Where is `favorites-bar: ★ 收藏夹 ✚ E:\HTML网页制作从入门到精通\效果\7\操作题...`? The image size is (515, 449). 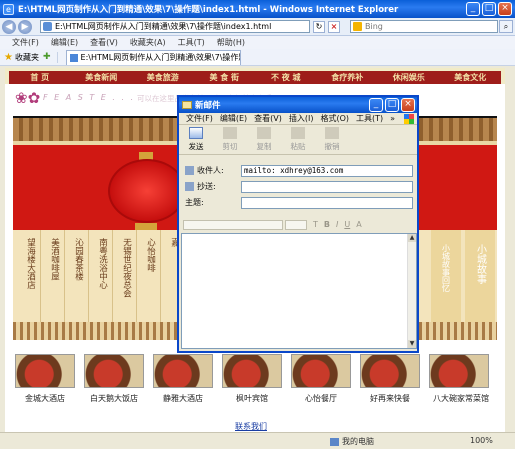 favorites-bar: ★ 收藏夹 ✚ E:\HTML网页制作从入门到精通\效果\7\操作题... is located at coordinates (257, 57).